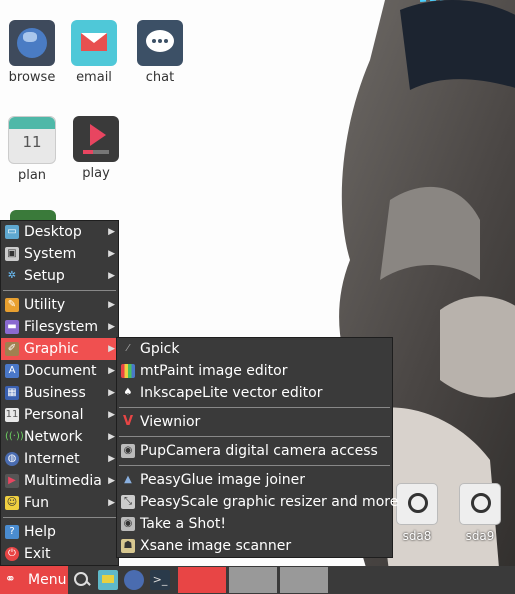 The height and width of the screenshot is (594, 515). Describe the element at coordinates (59, 554) in the screenshot. I see `menu-item-exit: ⏻ Exit` at that location.